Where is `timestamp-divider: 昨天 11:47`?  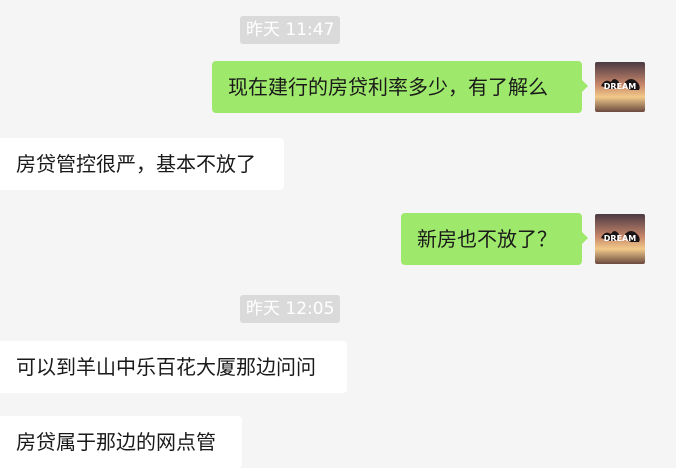
timestamp-divider: 昨天 11:47 is located at coordinates (290, 30).